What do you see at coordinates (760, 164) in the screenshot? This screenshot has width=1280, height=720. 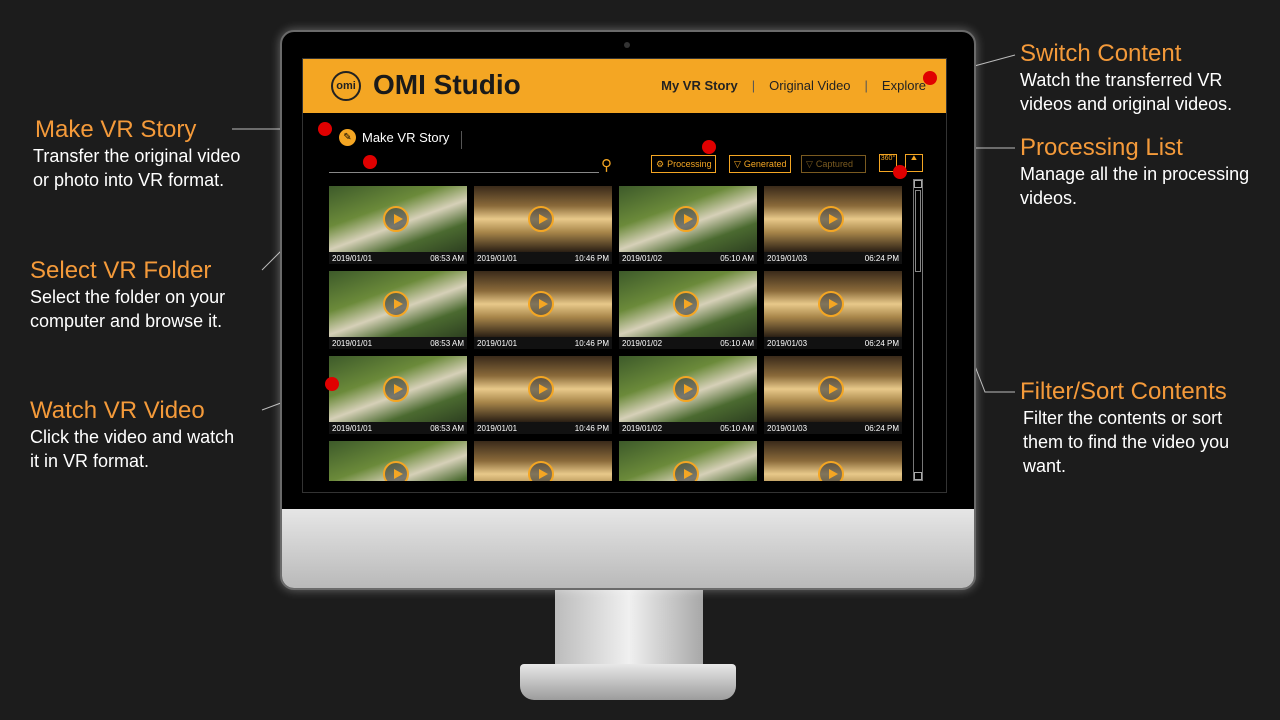 I see `filter-generated-button: ▽ Generated` at bounding box center [760, 164].